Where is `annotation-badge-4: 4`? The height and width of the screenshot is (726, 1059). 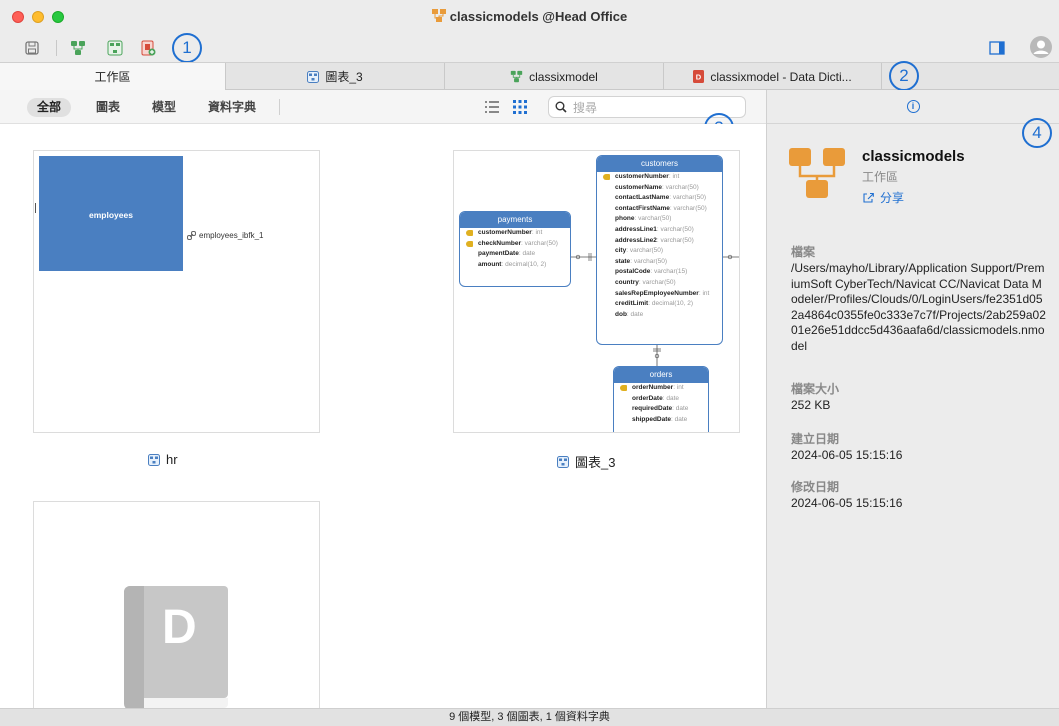 annotation-badge-4: 4 is located at coordinates (1037, 133).